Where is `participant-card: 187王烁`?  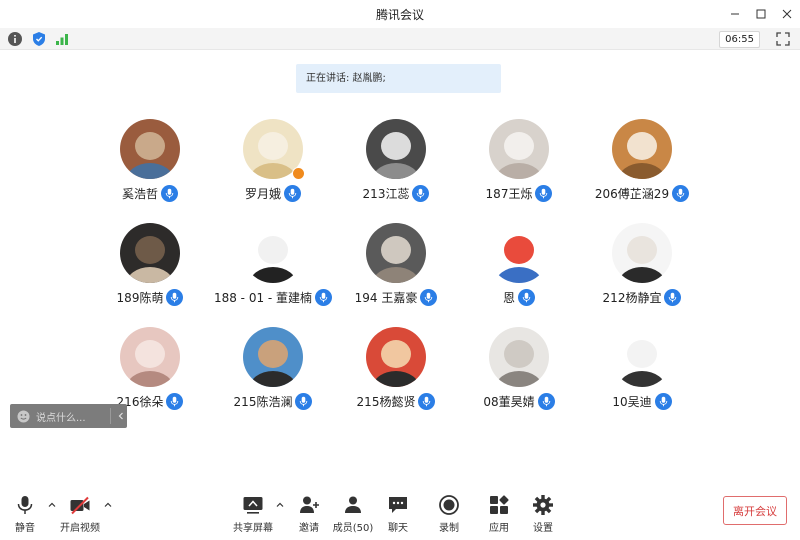
participant-card: 187王烁 is located at coordinates (519, 164).